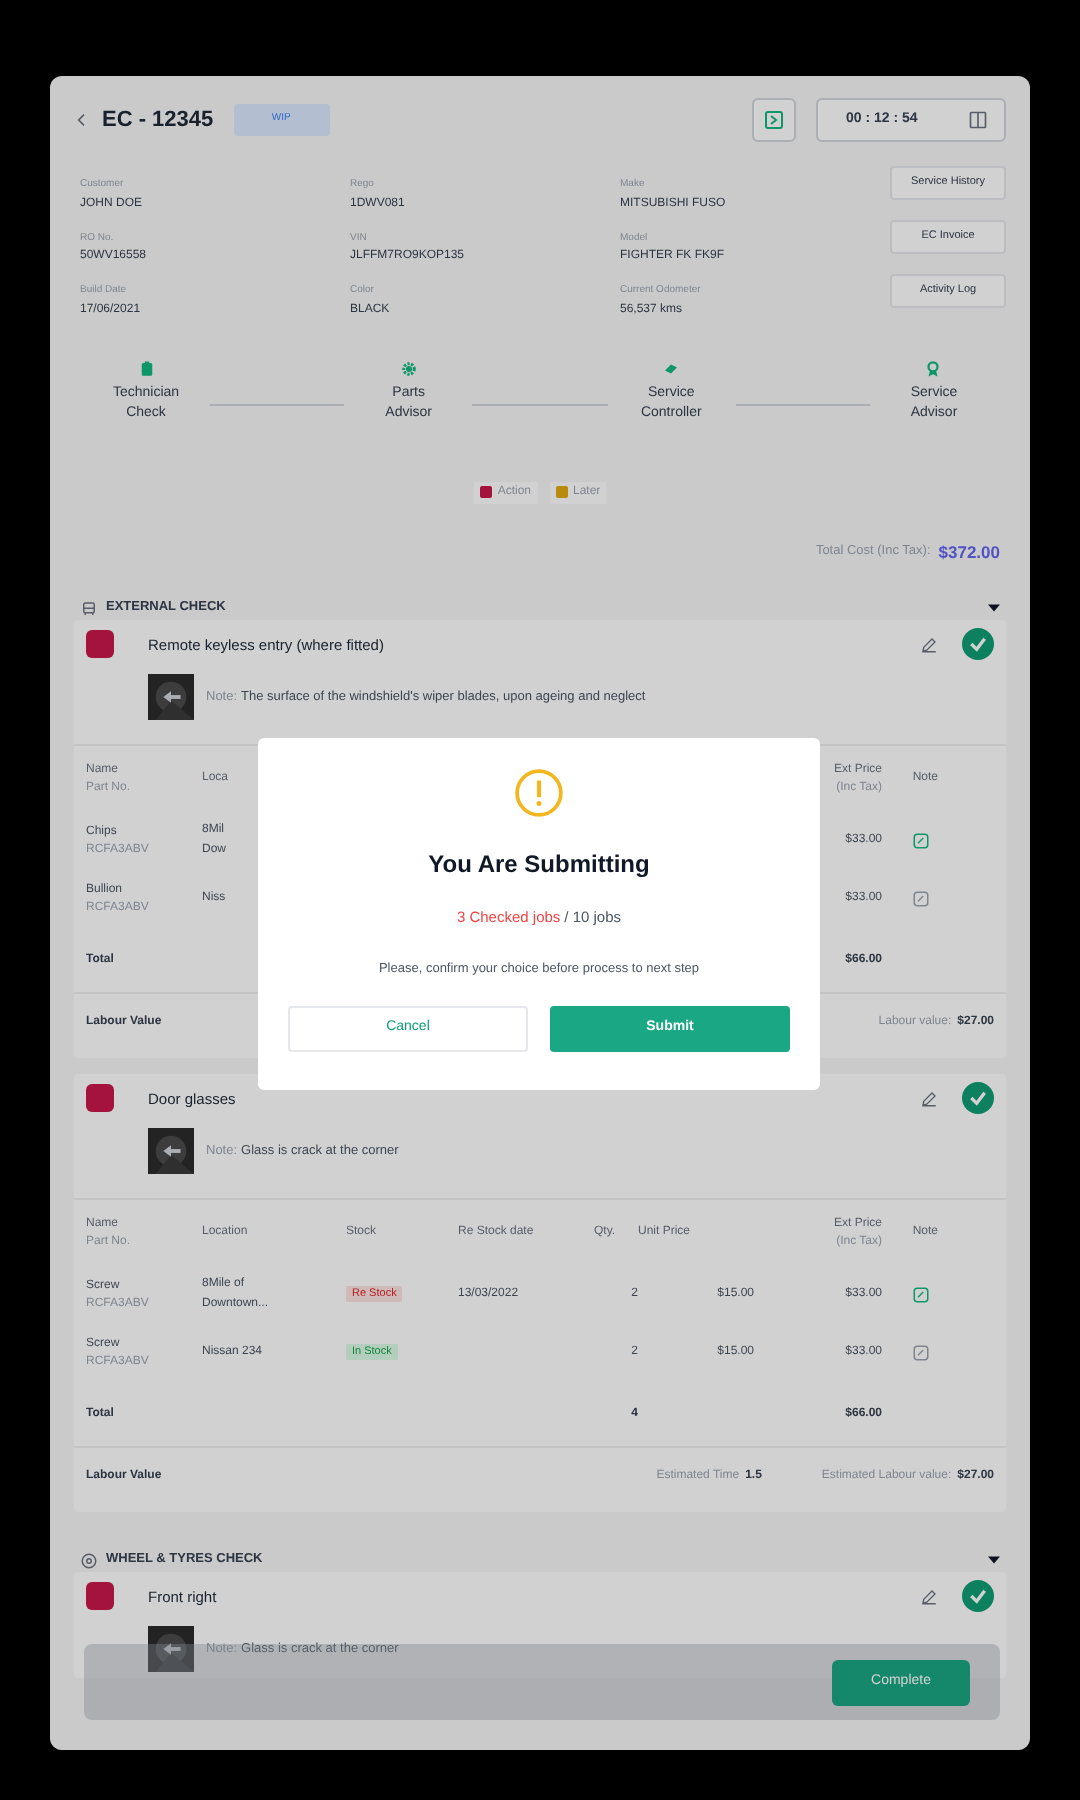 Image resolution: width=1080 pixels, height=1800 pixels. I want to click on job-title: EC - 12345, so click(158, 120).